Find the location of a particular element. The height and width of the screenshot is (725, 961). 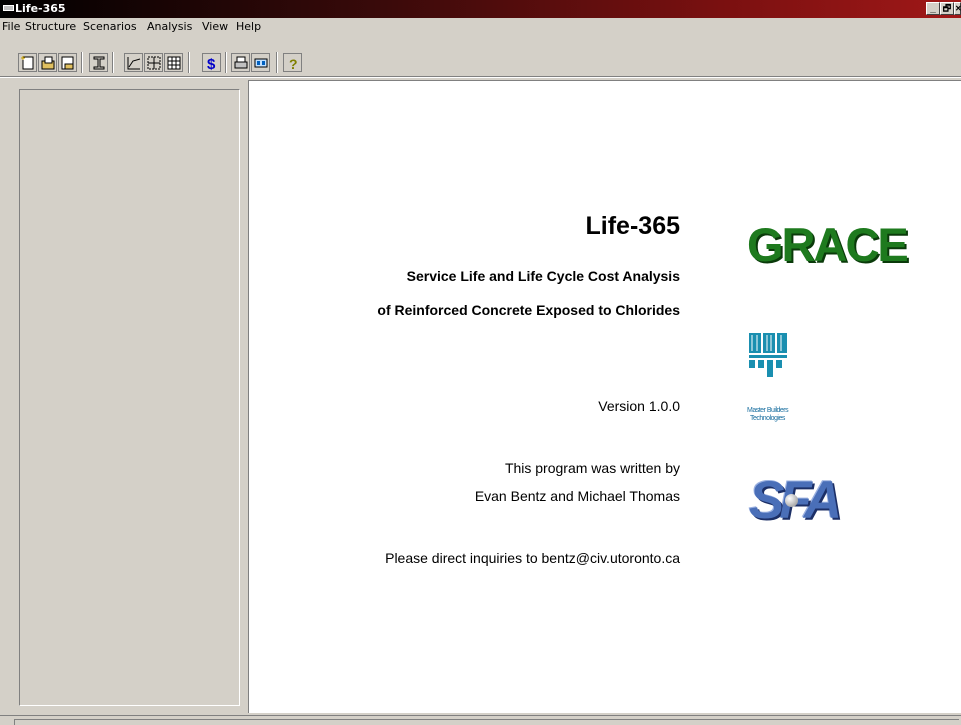

grace-logo: GRACE is located at coordinates (828, 244).